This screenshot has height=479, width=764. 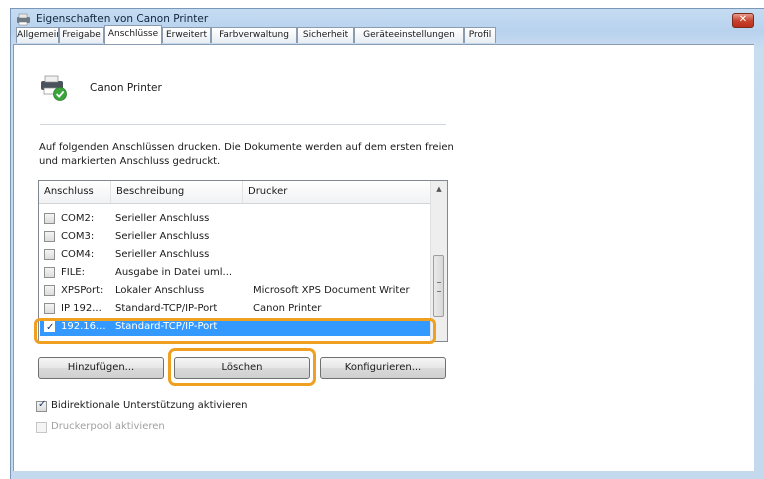 What do you see at coordinates (177, 192) in the screenshot?
I see `column-beschreibung: Beschreibung` at bounding box center [177, 192].